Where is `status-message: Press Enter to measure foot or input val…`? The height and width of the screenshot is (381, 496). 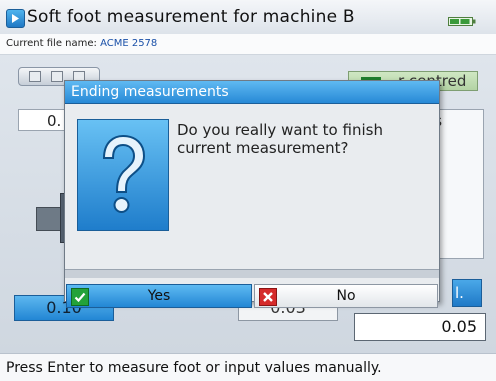 status-message: Press Enter to measure foot or input val… is located at coordinates (194, 368).